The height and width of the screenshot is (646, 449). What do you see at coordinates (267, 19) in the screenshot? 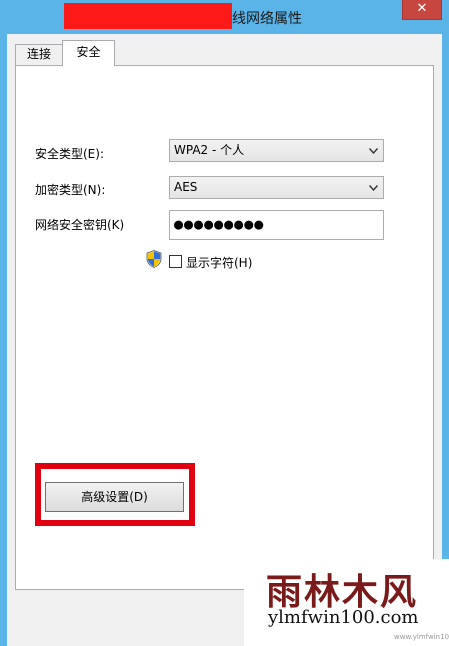
I see `window-title: 线网络属性` at bounding box center [267, 19].